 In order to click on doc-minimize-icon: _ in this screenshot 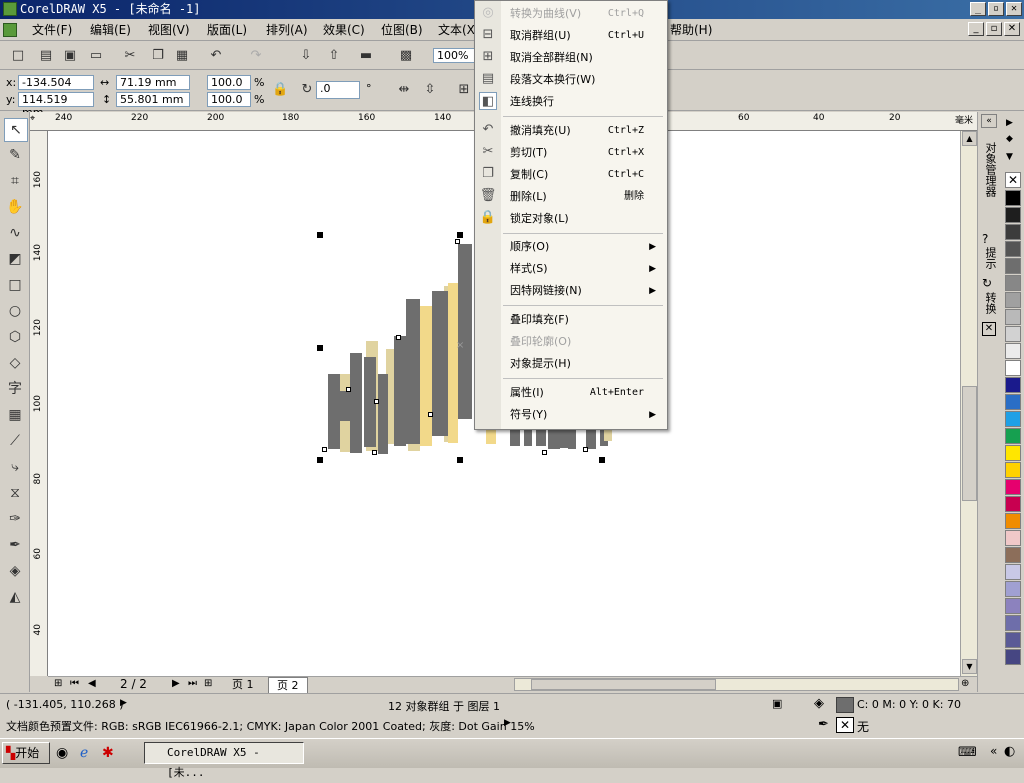, I will do `click(976, 29)`.